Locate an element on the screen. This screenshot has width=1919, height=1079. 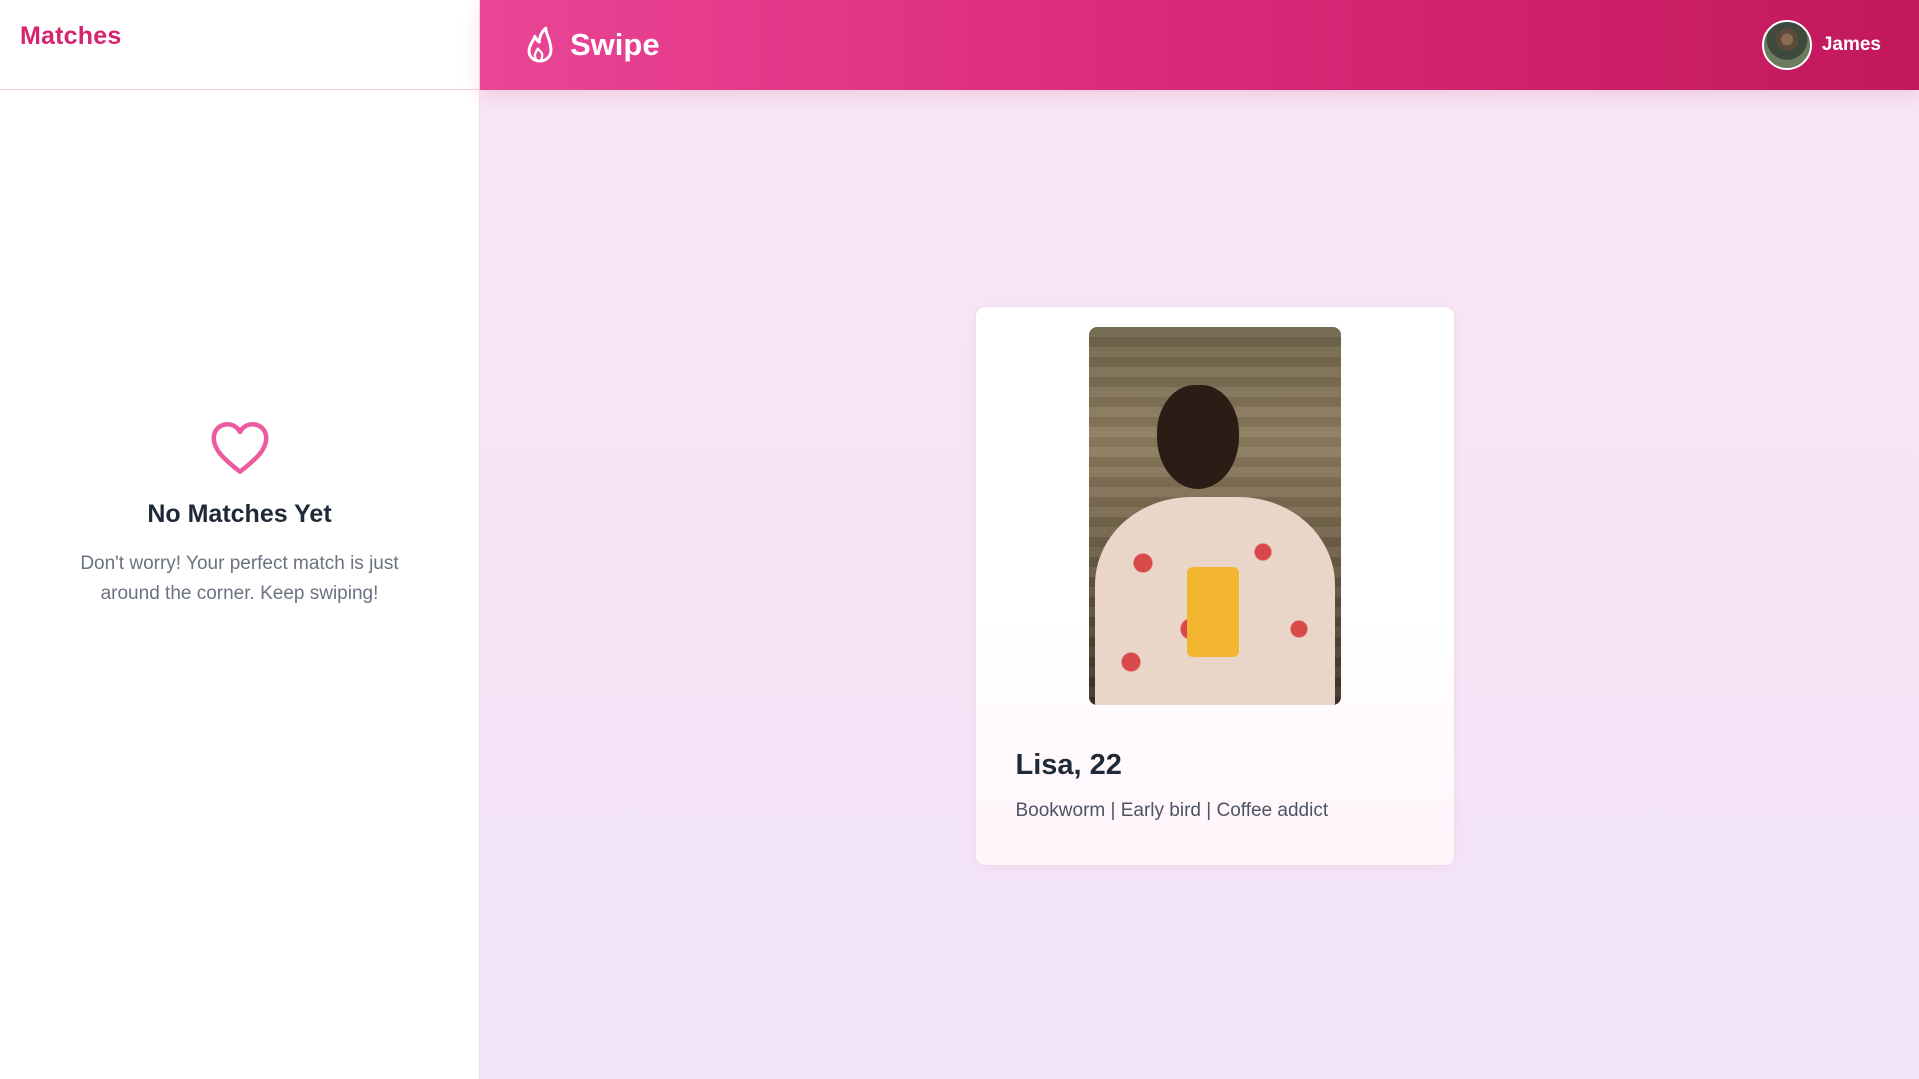
brand: Swipe is located at coordinates (591, 45).